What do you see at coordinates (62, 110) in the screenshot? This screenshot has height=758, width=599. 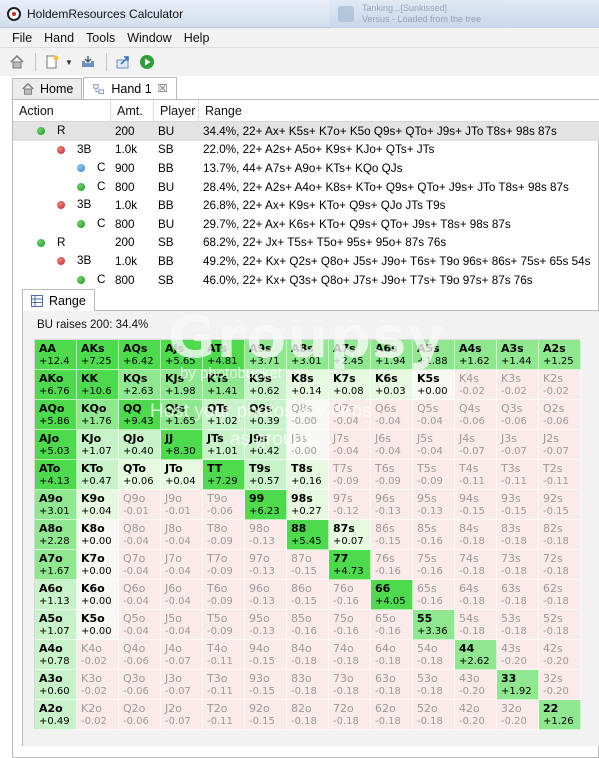 I see `column-header-action: Action` at bounding box center [62, 110].